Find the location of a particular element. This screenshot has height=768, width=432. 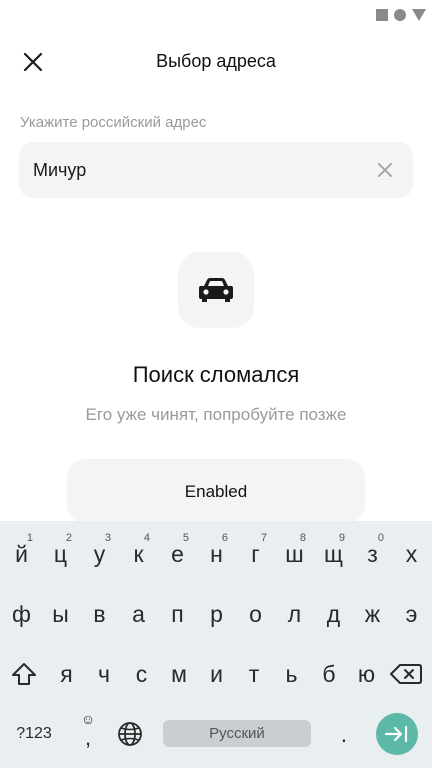

key: н6 is located at coordinates (216, 554).